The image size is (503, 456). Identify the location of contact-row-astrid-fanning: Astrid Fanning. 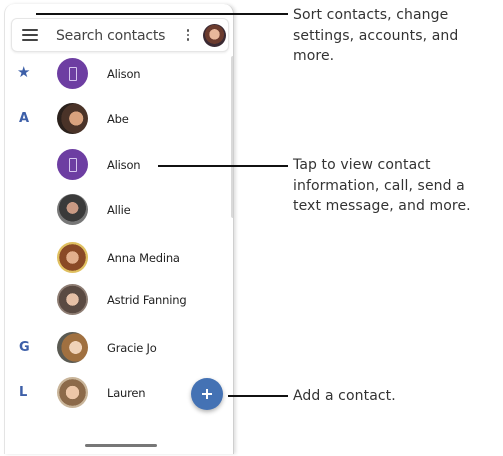
(117, 300).